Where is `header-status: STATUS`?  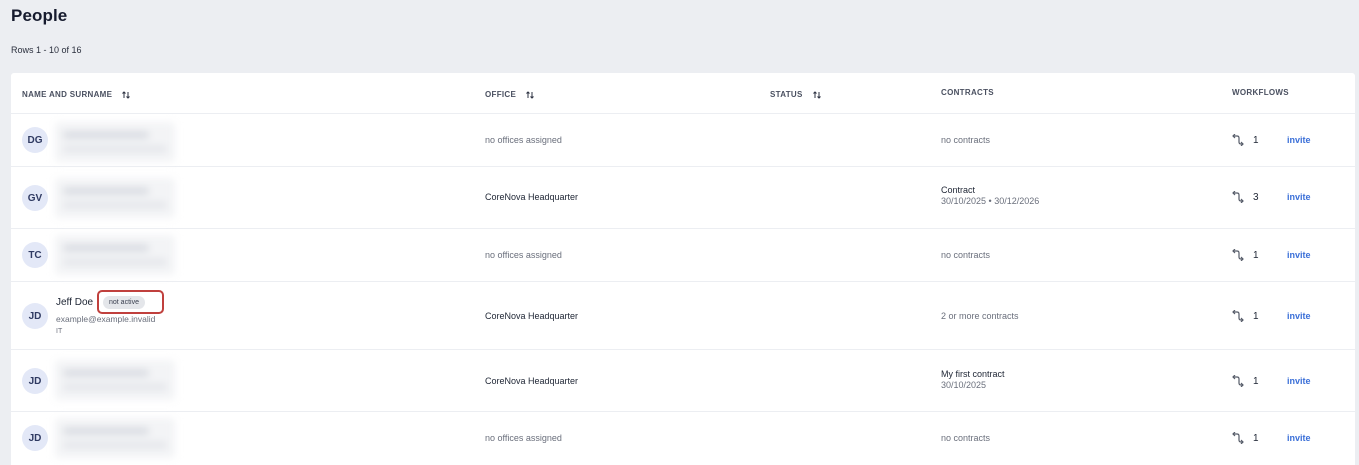 header-status: STATUS is located at coordinates (796, 94).